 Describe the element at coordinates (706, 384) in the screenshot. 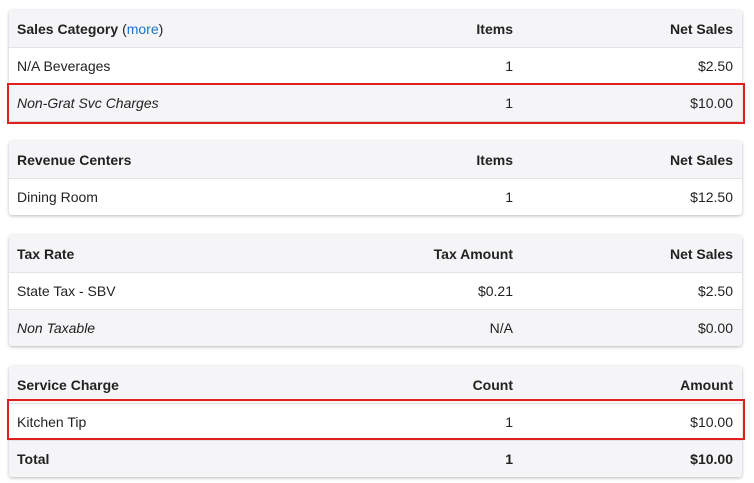

I see `amount-column-header: Amount` at that location.